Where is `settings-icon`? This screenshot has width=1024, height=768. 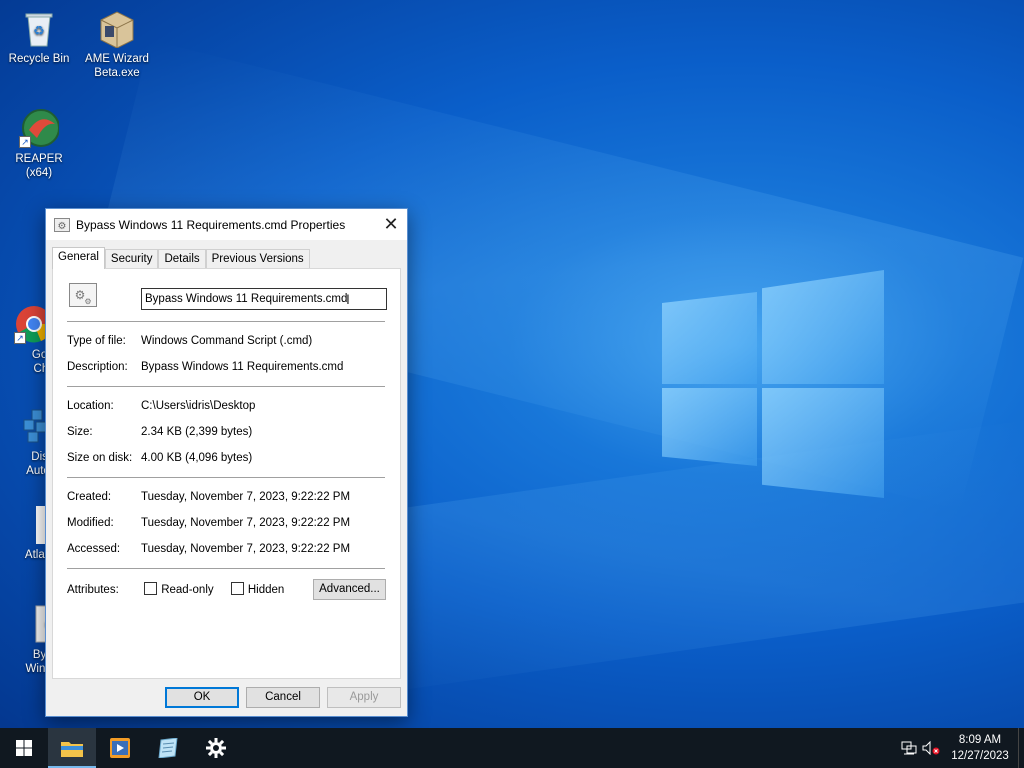 settings-icon is located at coordinates (216, 748).